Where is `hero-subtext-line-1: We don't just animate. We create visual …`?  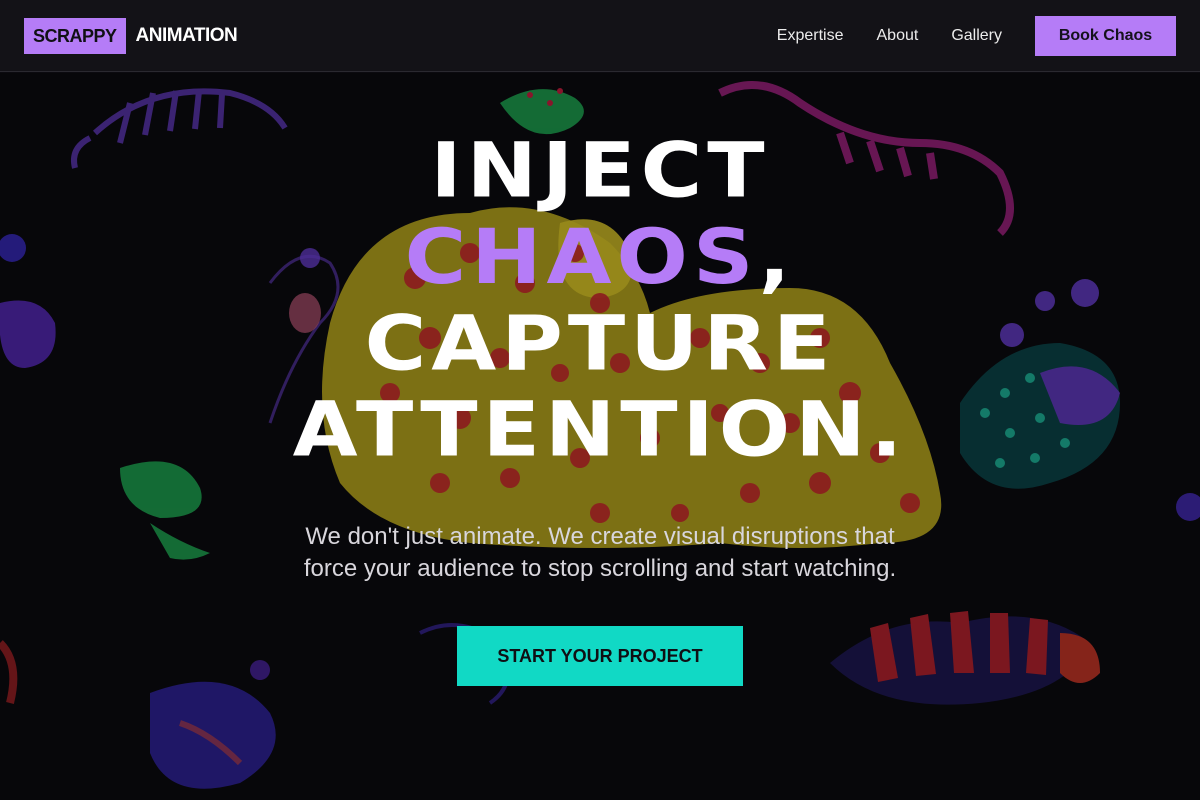 hero-subtext-line-1: We don't just animate. We create visual … is located at coordinates (600, 536).